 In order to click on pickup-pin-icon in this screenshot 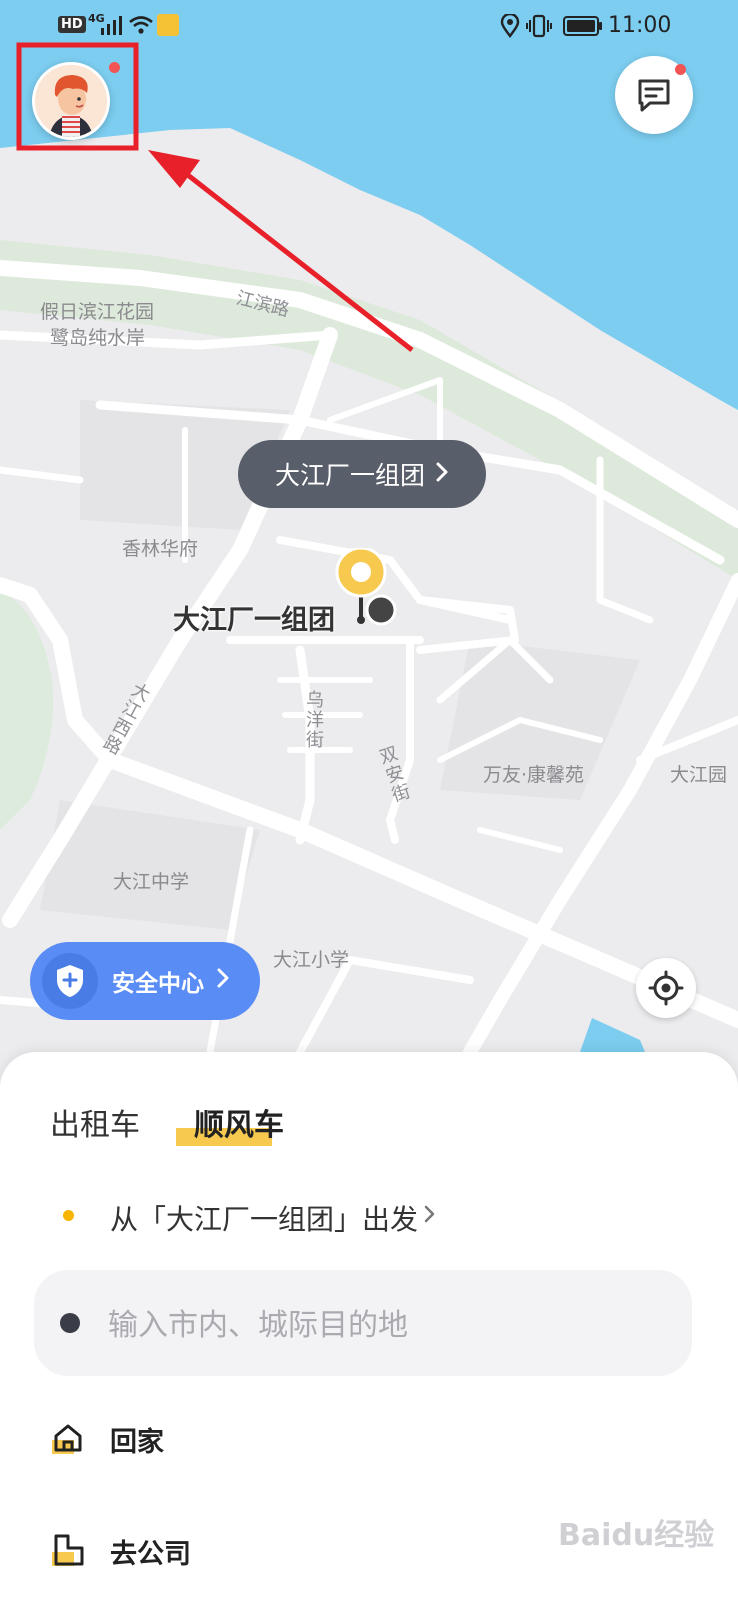, I will do `click(366, 587)`.